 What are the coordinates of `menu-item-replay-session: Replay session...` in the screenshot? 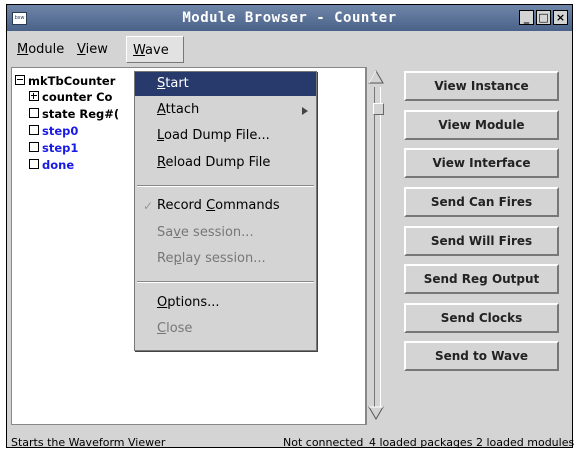 It's located at (225, 259).